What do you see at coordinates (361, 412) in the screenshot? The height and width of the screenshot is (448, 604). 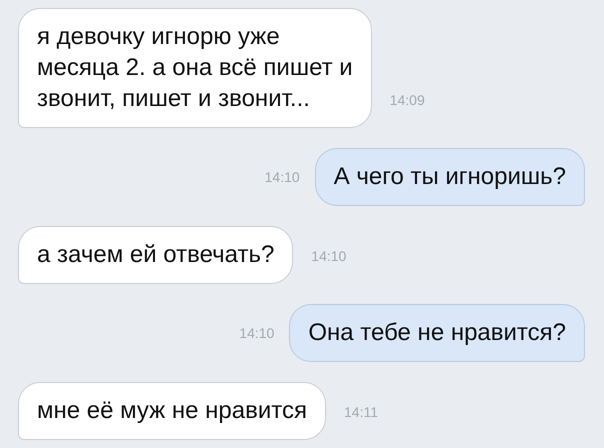 I see `message-time: 14:11` at bounding box center [361, 412].